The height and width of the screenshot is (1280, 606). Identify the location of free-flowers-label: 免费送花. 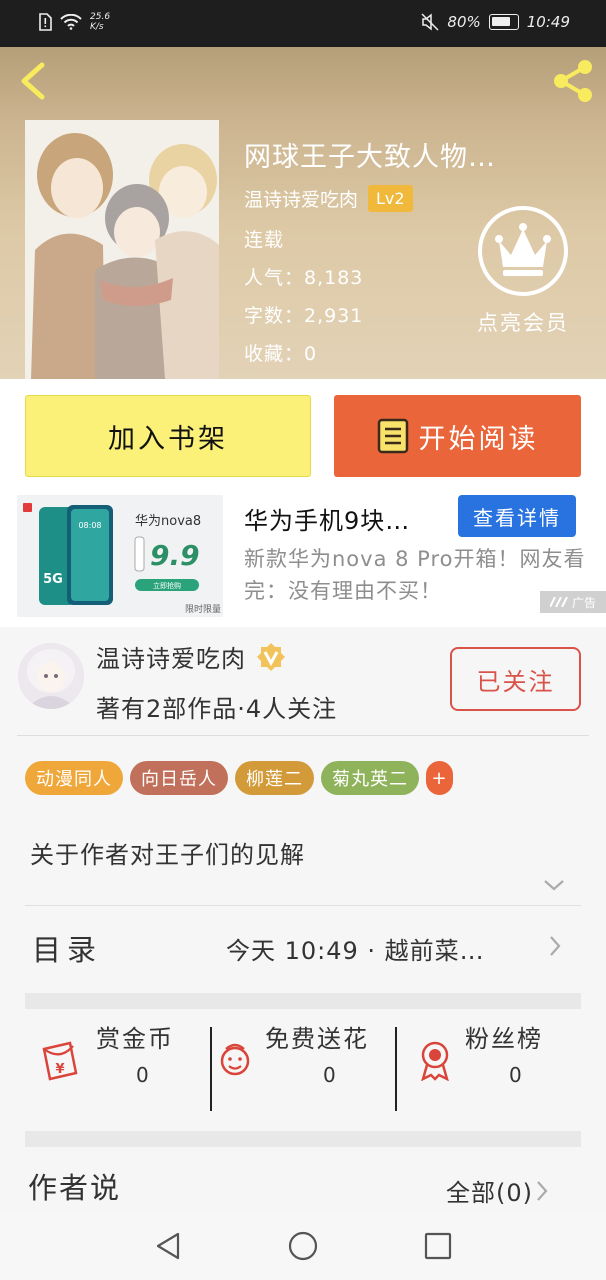
(317, 1039).